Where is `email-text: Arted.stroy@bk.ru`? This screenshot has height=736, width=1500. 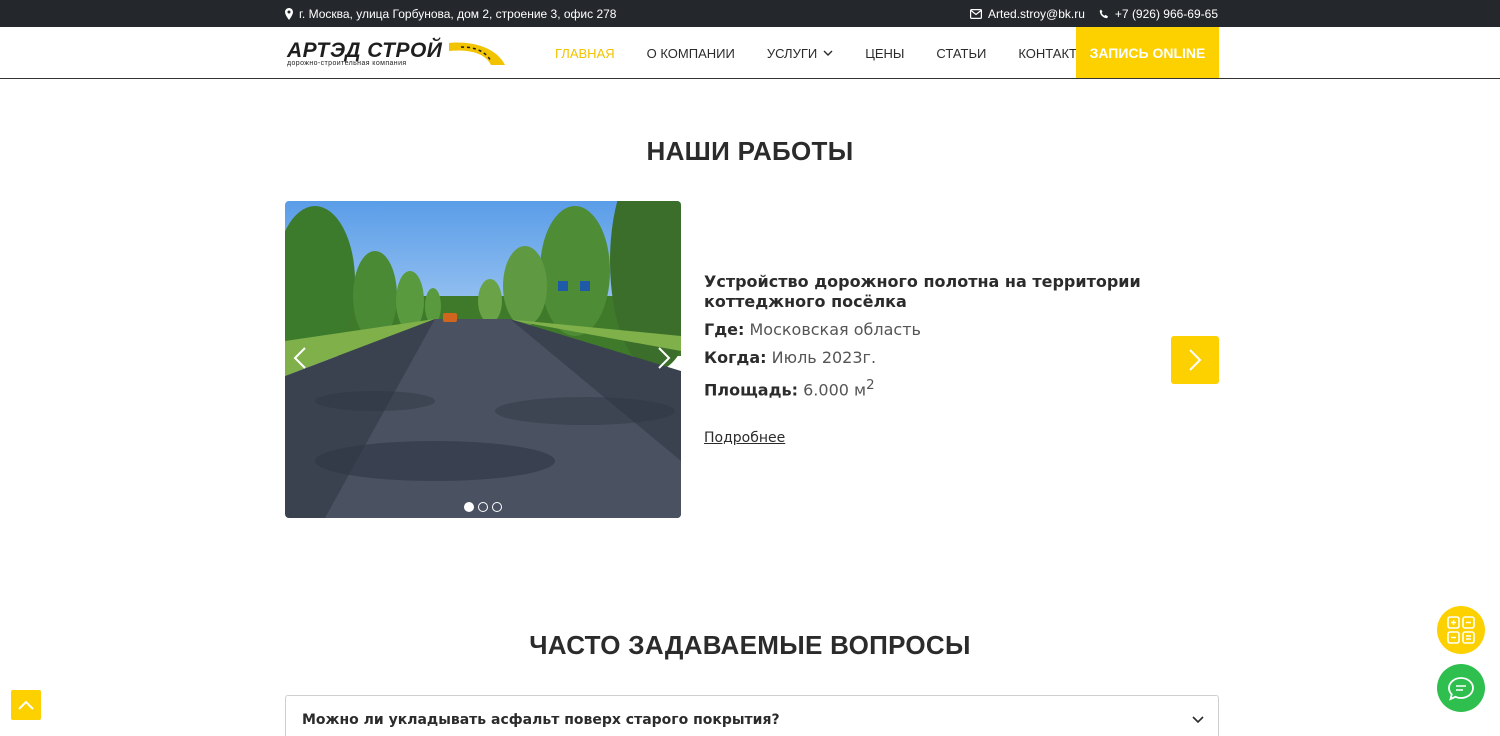
email-text: Arted.stroy@bk.ru is located at coordinates (1036, 13).